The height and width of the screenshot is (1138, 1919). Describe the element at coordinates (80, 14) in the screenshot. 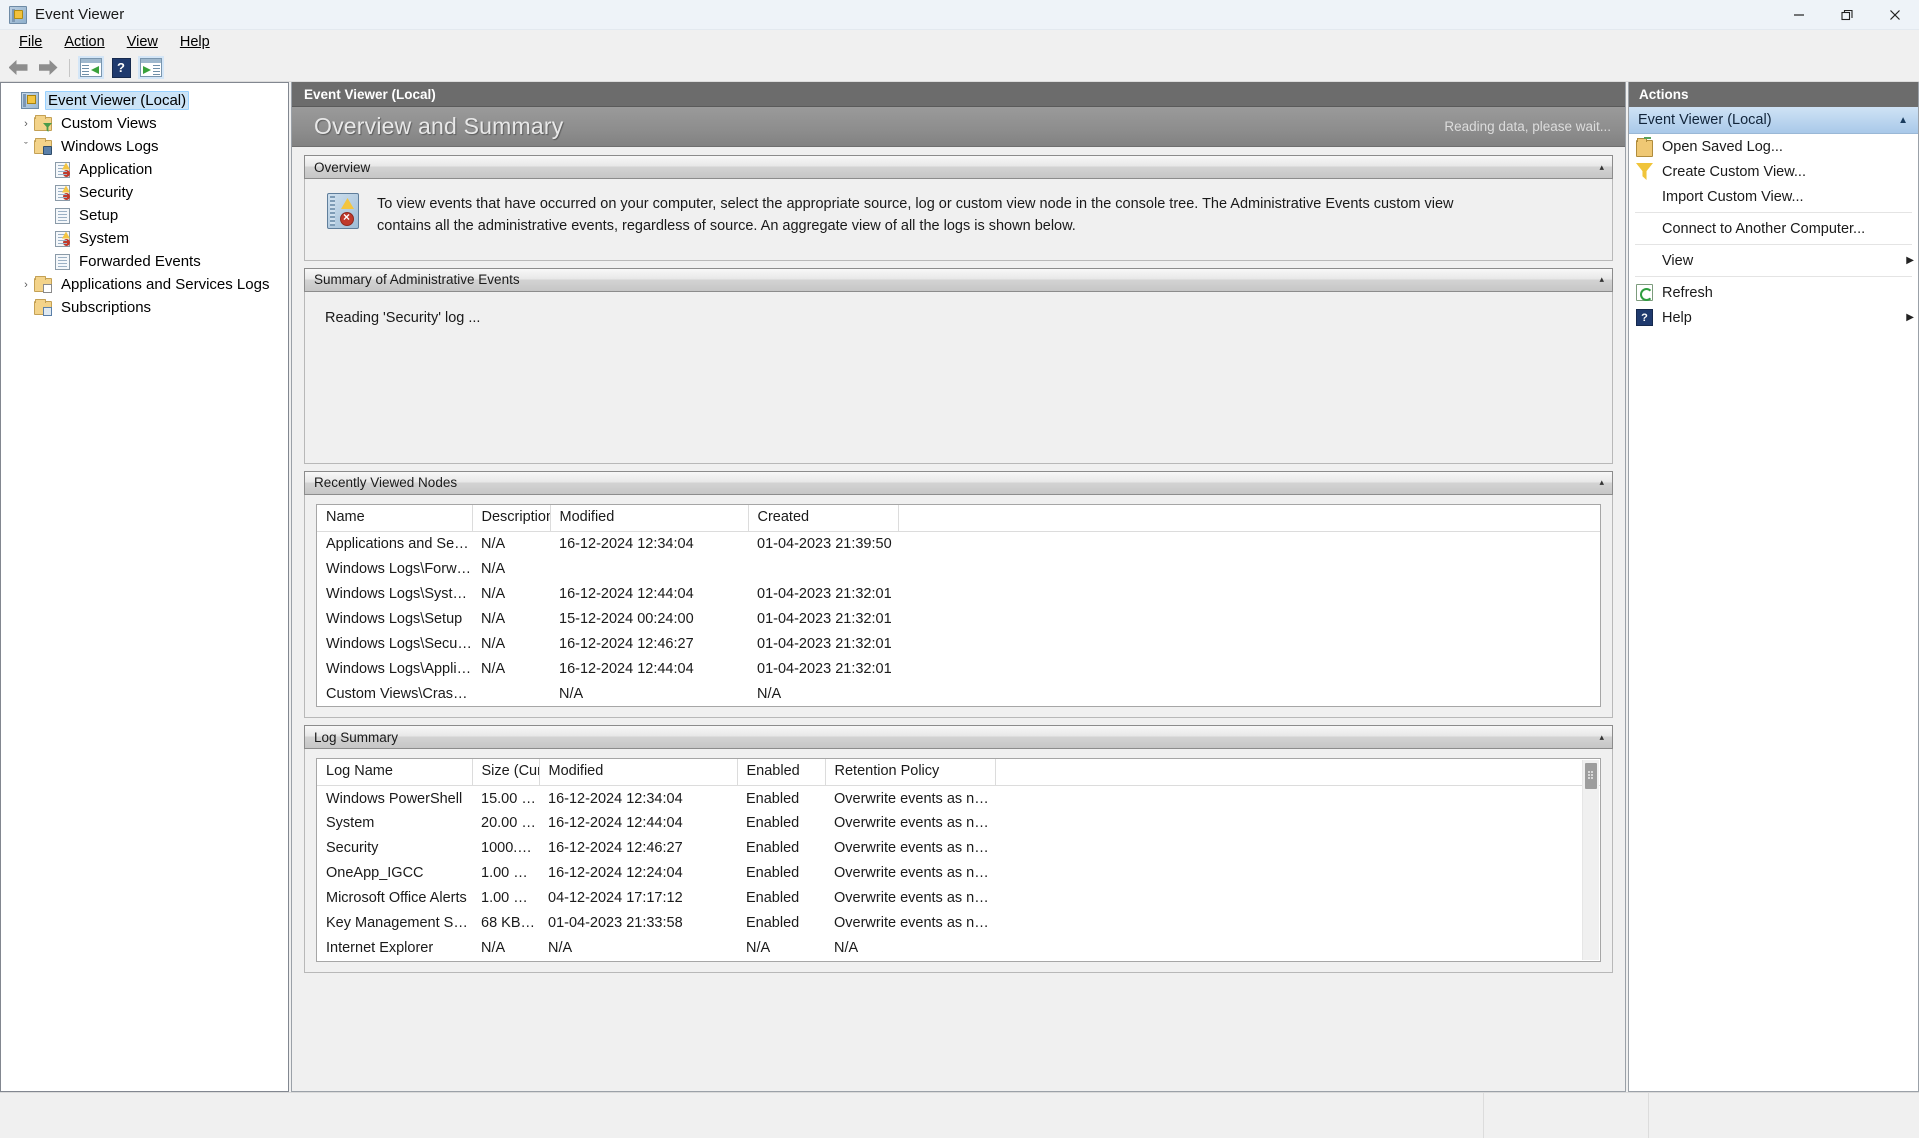

I see `window-title: Event Viewer` at that location.